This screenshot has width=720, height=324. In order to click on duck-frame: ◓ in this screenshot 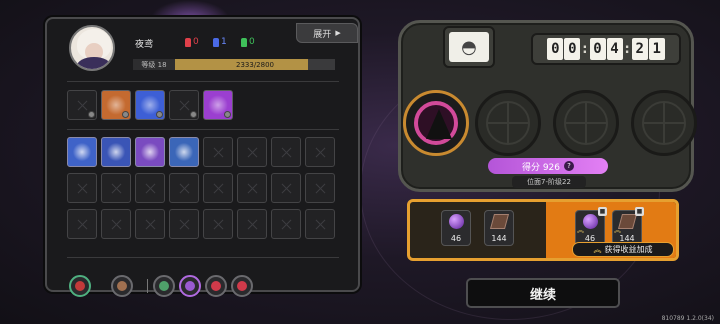, I will do `click(469, 47)`.